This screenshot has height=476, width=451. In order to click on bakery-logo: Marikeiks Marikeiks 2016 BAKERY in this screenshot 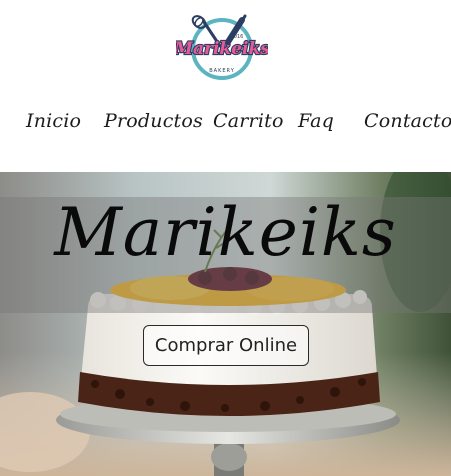, I will do `click(222, 47)`.